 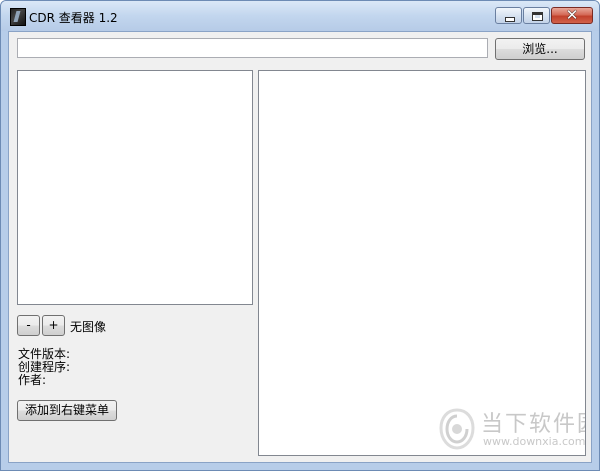 I want to click on zoom-out-button: -, so click(x=28, y=325).